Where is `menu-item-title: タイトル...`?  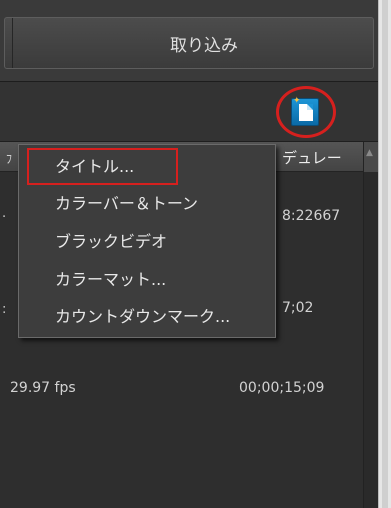 menu-item-title: タイトル... is located at coordinates (94, 165).